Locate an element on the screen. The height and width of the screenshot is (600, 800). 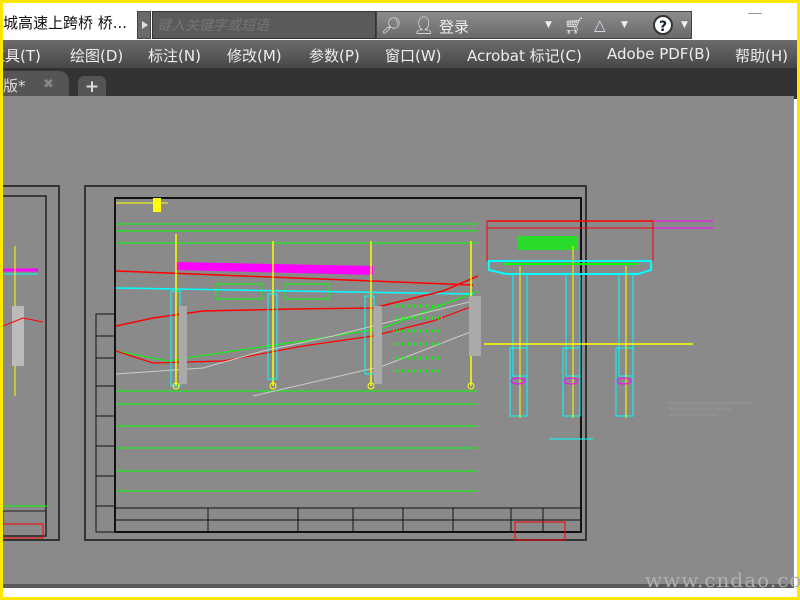
infocenter-toolbar: 🔎︎ 👤︎ 登录 ▼ 🛒︎ △ ▼ ? ▼ is located at coordinates (534, 25).